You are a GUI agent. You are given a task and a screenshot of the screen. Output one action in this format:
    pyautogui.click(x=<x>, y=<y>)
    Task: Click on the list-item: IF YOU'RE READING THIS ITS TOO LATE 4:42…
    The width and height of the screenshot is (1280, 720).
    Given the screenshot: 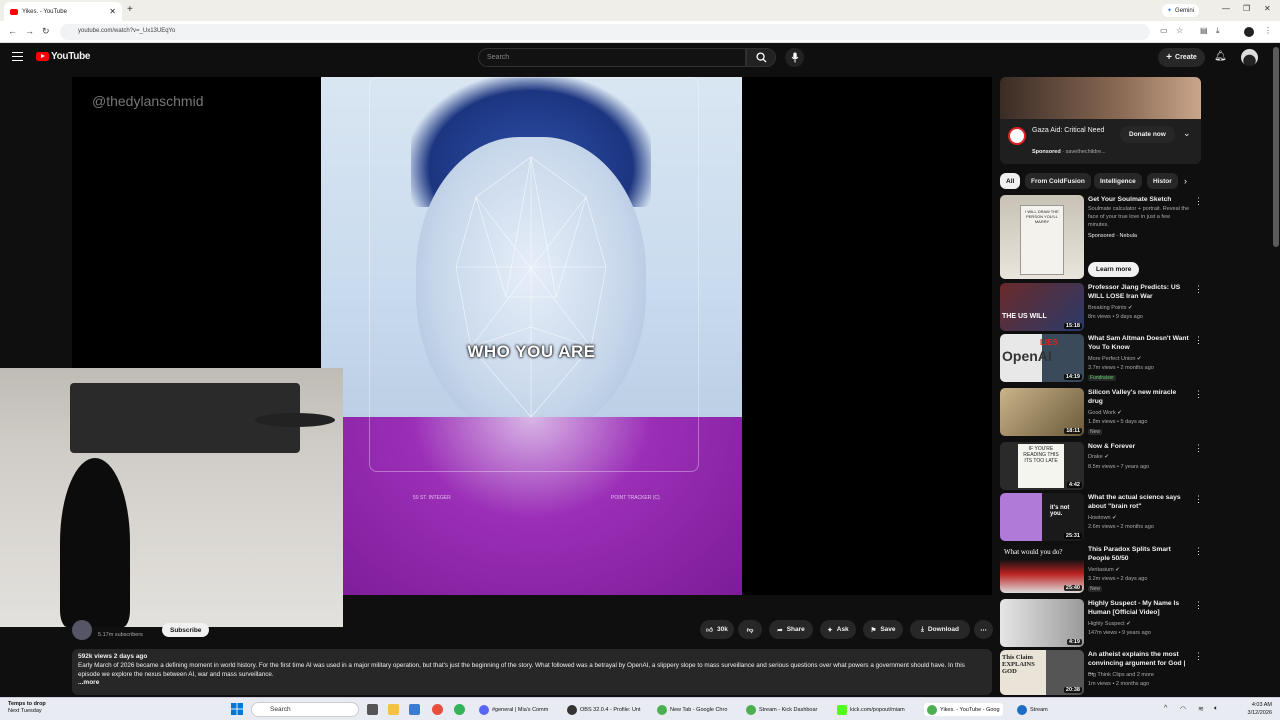 What is the action you would take?
    pyautogui.click(x=1101, y=466)
    